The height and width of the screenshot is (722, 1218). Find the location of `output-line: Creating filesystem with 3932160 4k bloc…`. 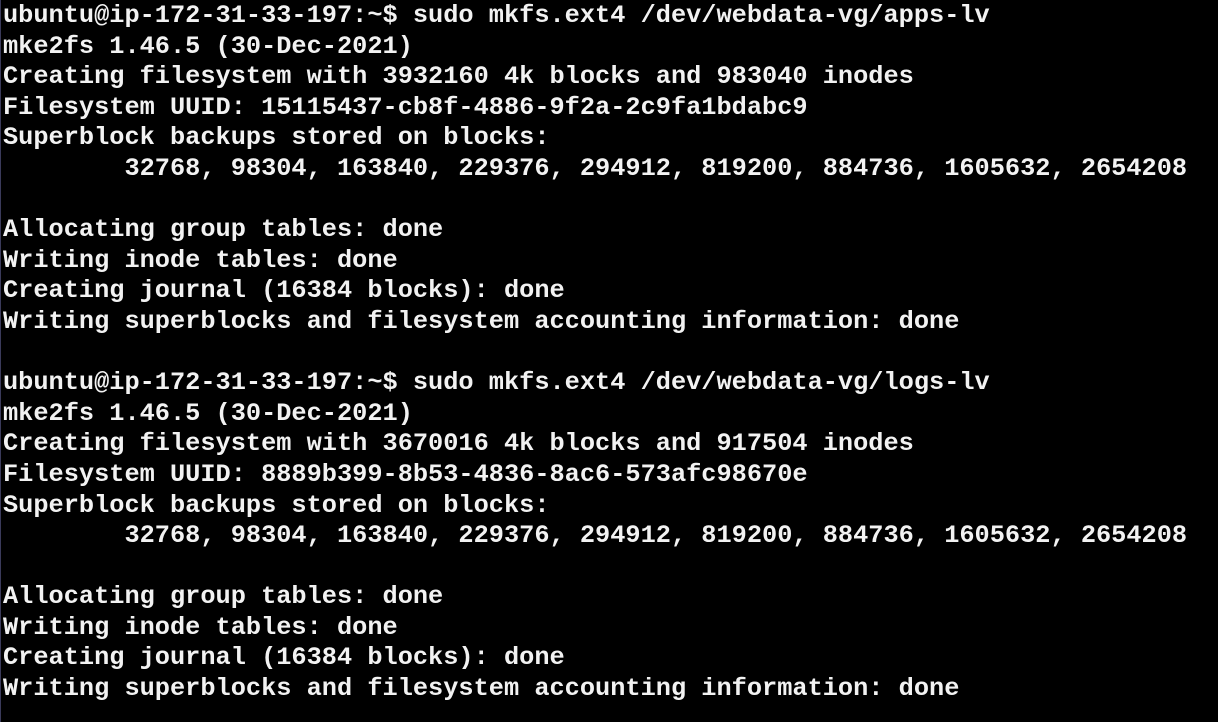

output-line: Creating filesystem with 3932160 4k bloc… is located at coordinates (458, 77).